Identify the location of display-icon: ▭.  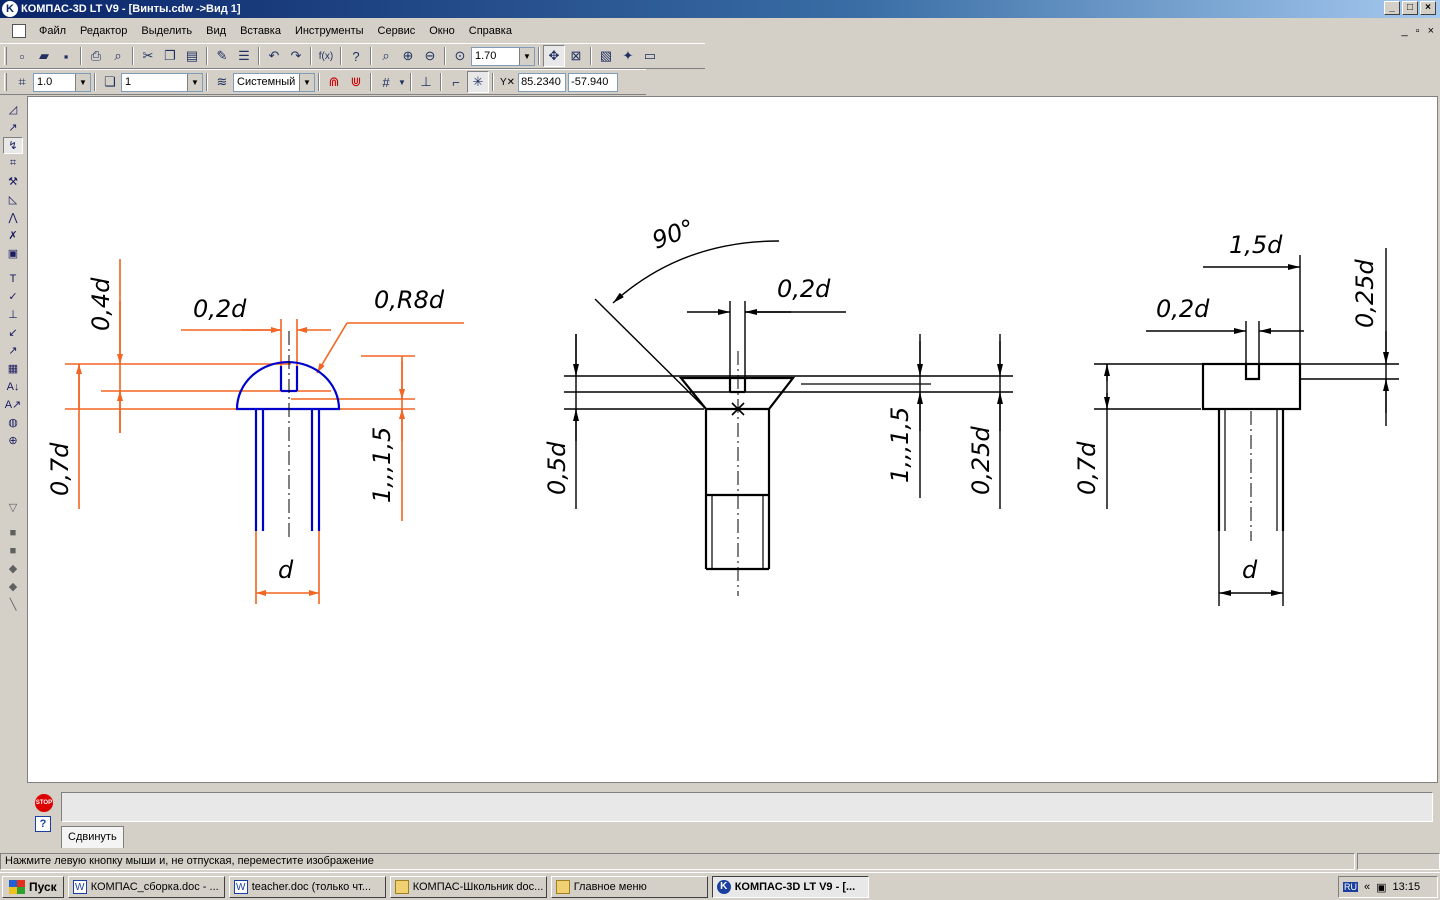
(650, 56).